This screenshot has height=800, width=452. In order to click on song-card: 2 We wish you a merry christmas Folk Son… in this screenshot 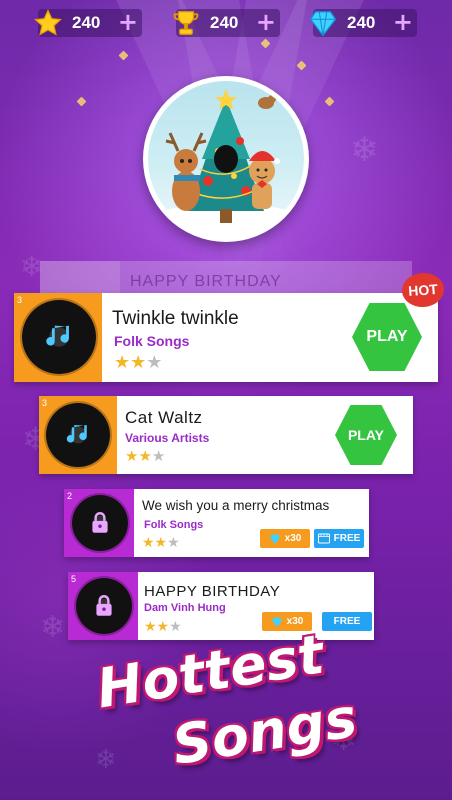, I will do `click(216, 523)`.